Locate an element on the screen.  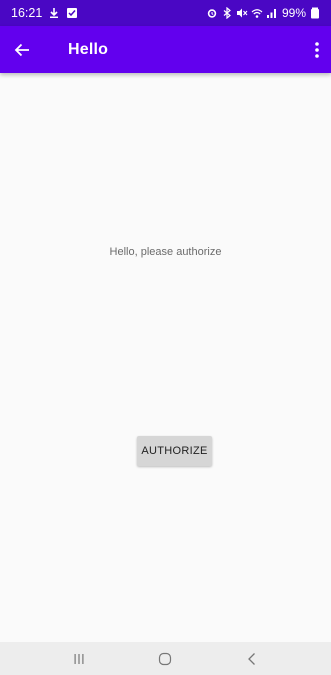
recent-apps-button is located at coordinates (79, 658).